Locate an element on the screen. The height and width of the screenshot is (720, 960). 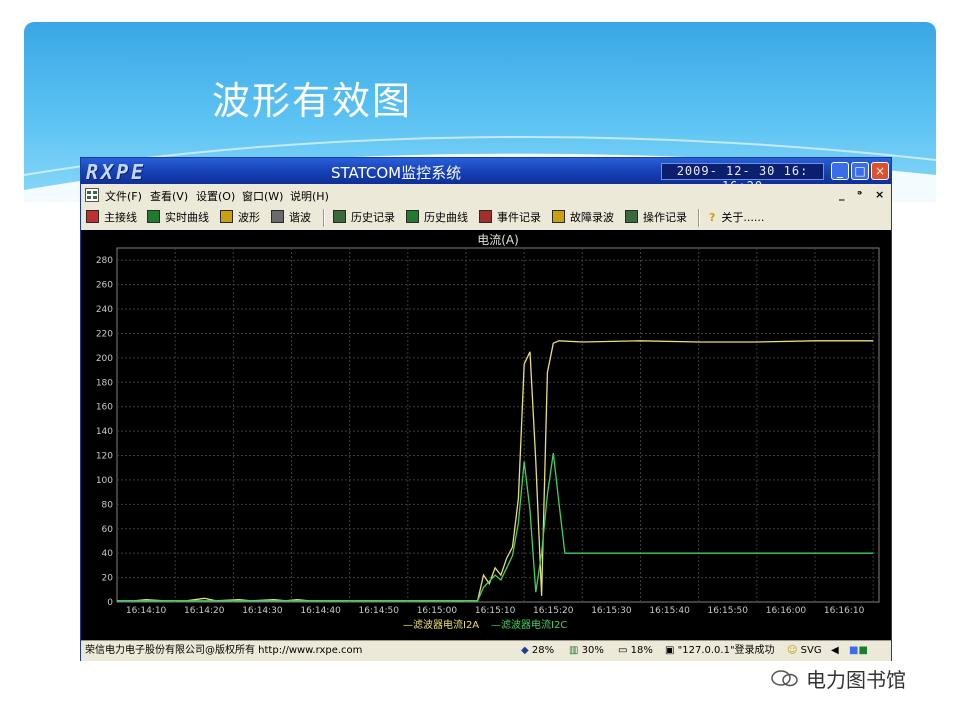
watermark-text: 电力图书馆 is located at coordinates (856, 680).